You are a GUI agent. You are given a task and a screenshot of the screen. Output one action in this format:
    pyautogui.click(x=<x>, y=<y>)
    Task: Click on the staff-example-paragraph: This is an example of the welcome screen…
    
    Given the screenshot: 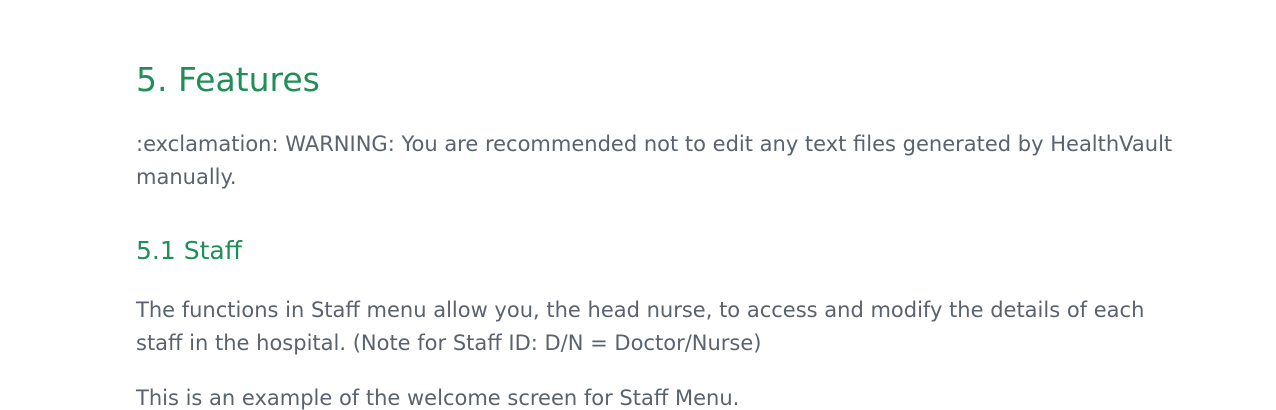 What is the action you would take?
    pyautogui.click(x=438, y=398)
    